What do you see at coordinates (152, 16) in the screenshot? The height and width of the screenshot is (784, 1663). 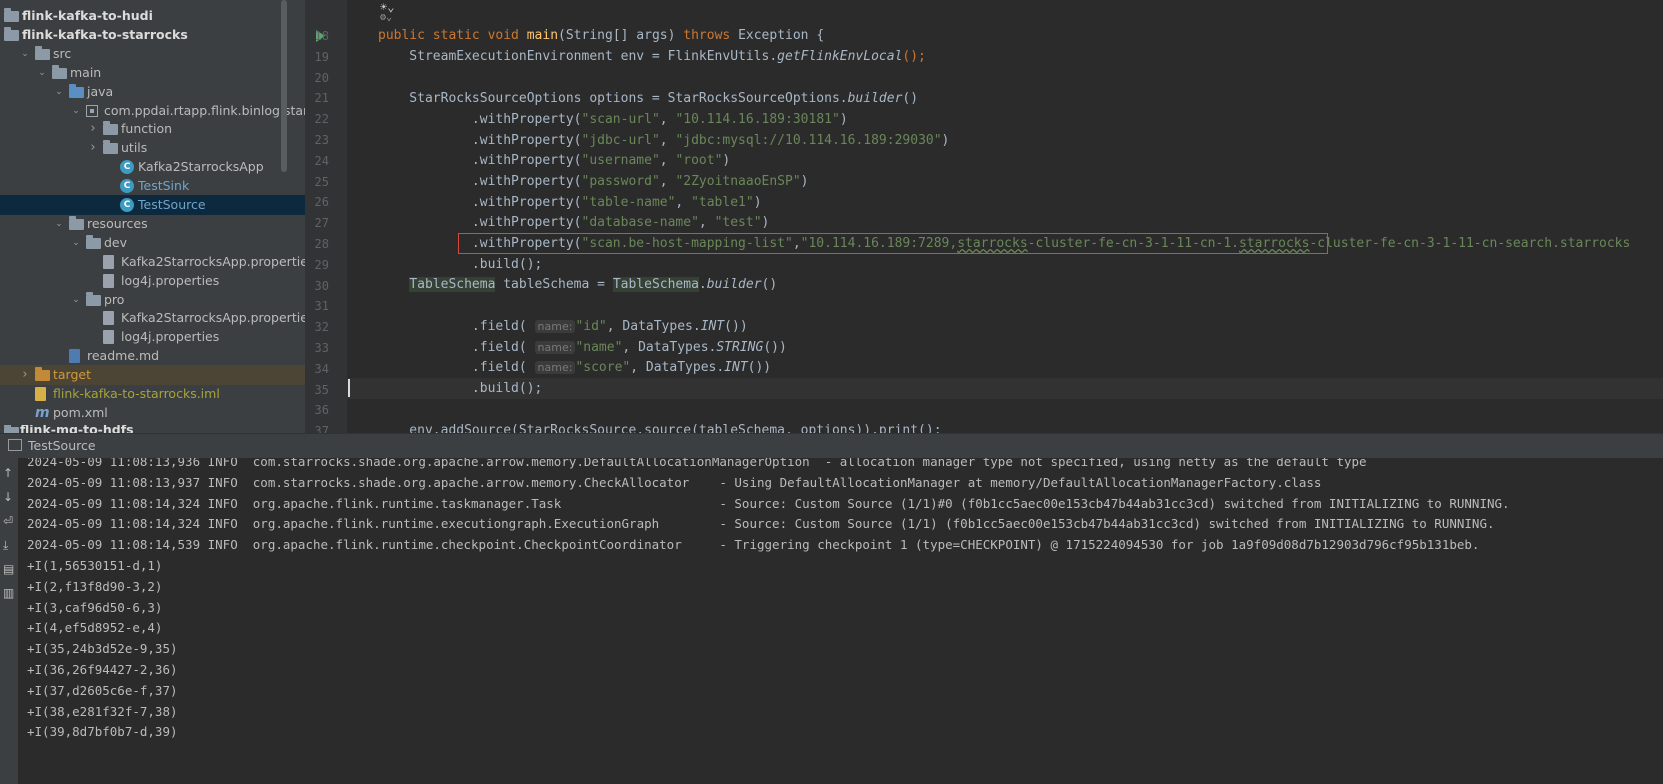 I see `tree-item: flink-kafka-to-hudi` at bounding box center [152, 16].